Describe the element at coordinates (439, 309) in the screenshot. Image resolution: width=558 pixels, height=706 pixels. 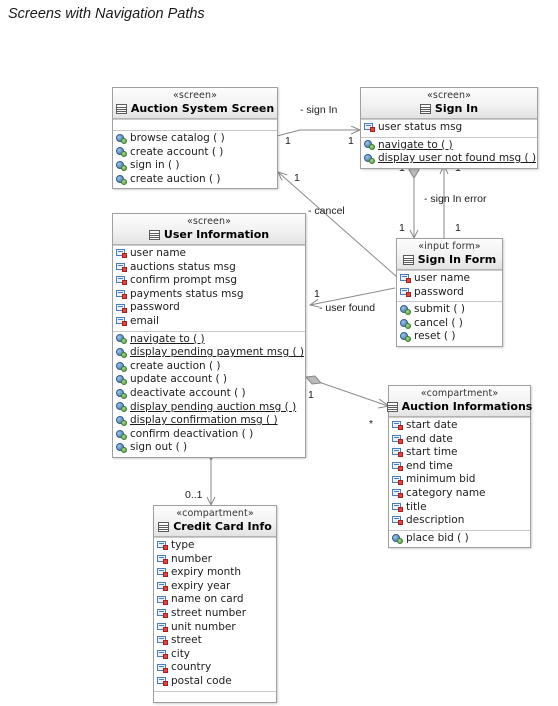
I see `operation-label: submit ( )` at that location.